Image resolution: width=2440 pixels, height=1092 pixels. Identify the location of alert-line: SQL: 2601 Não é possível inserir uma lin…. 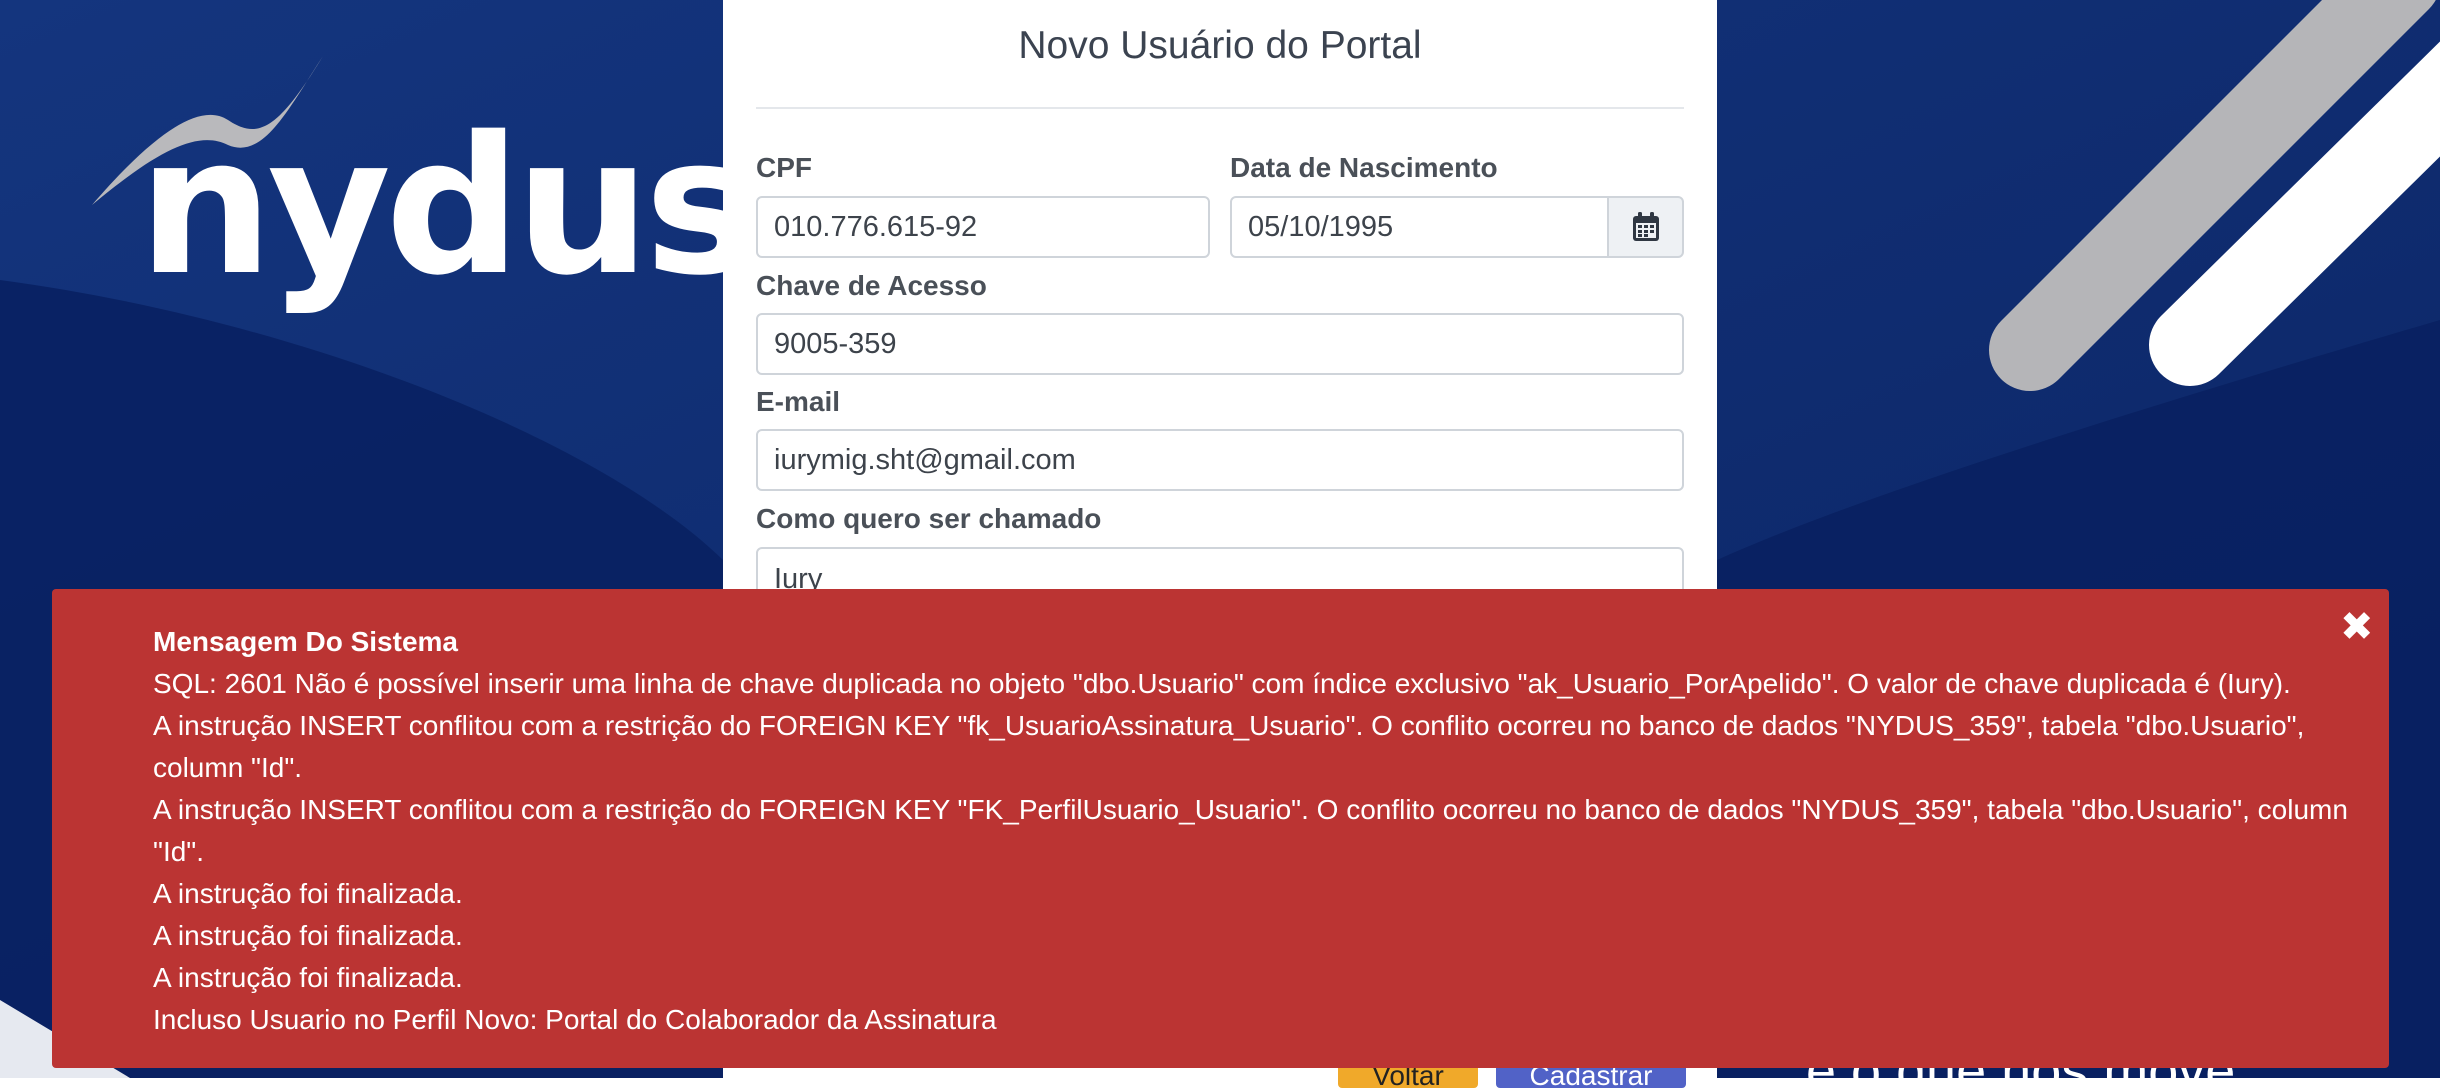
(1222, 683).